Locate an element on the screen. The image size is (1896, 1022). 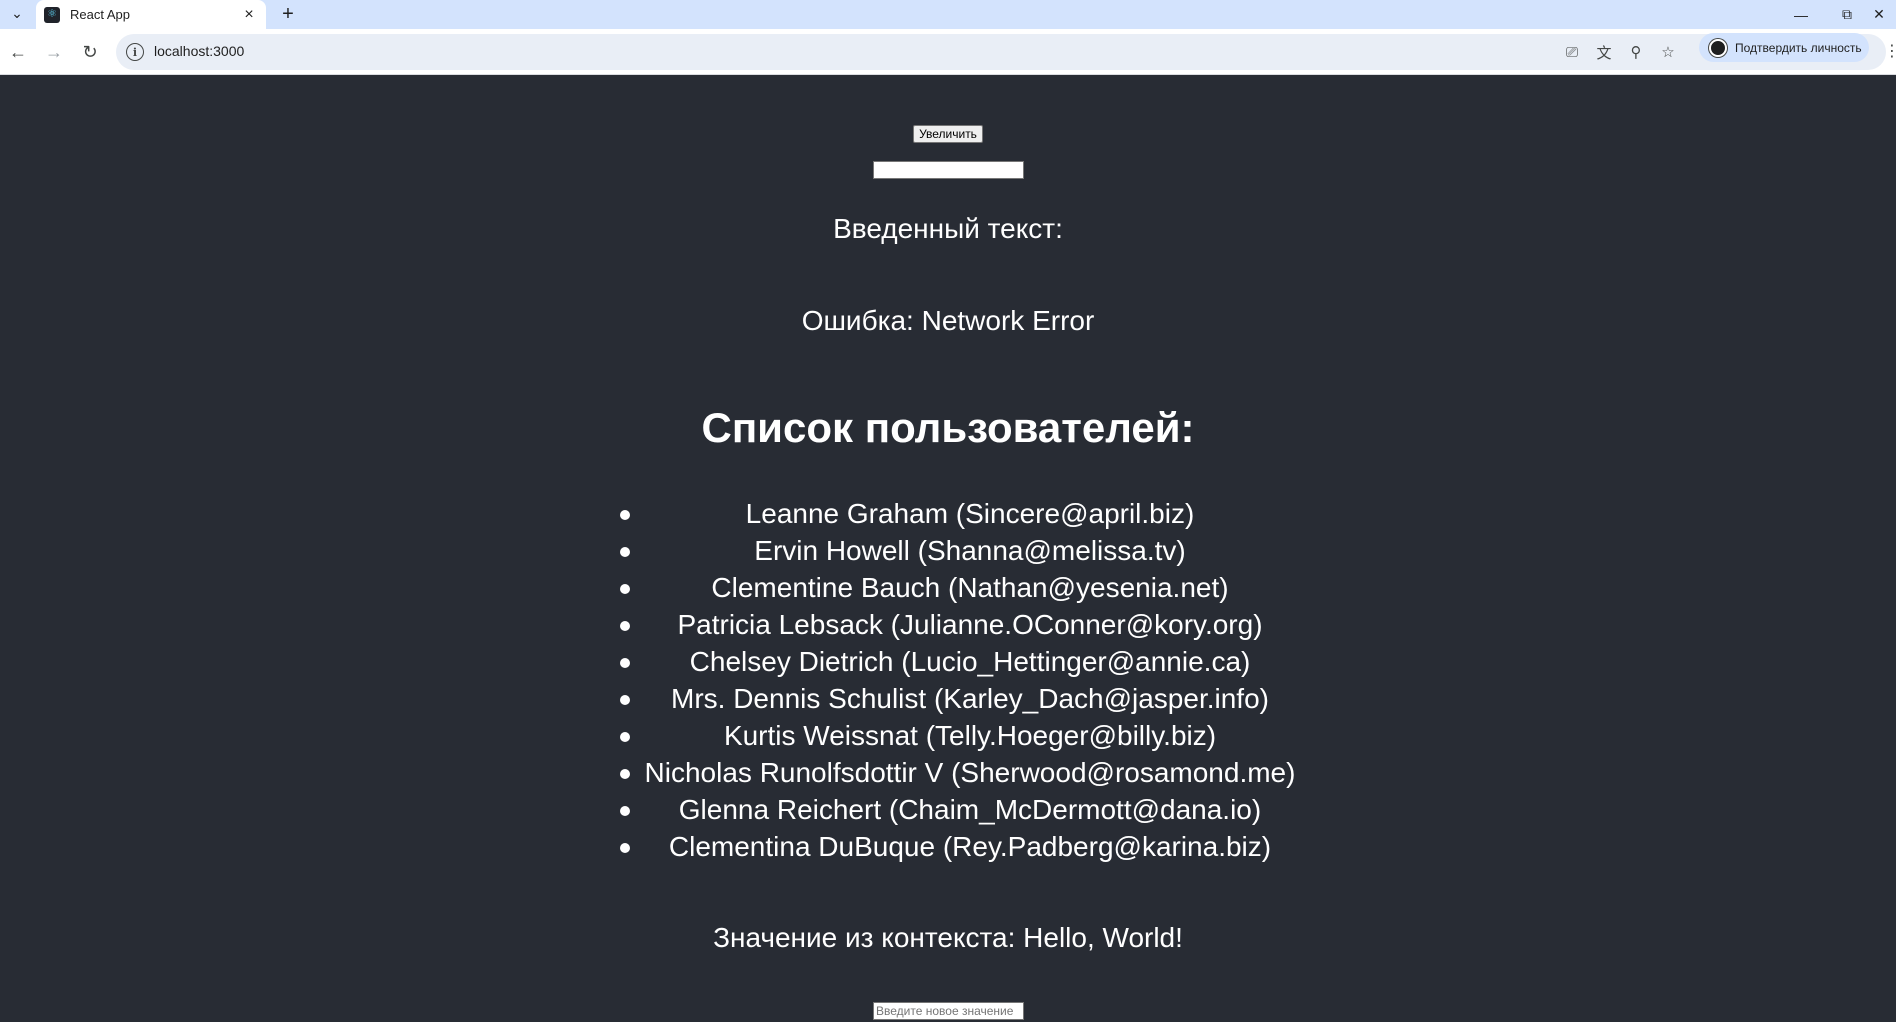
text-input is located at coordinates (948, 170).